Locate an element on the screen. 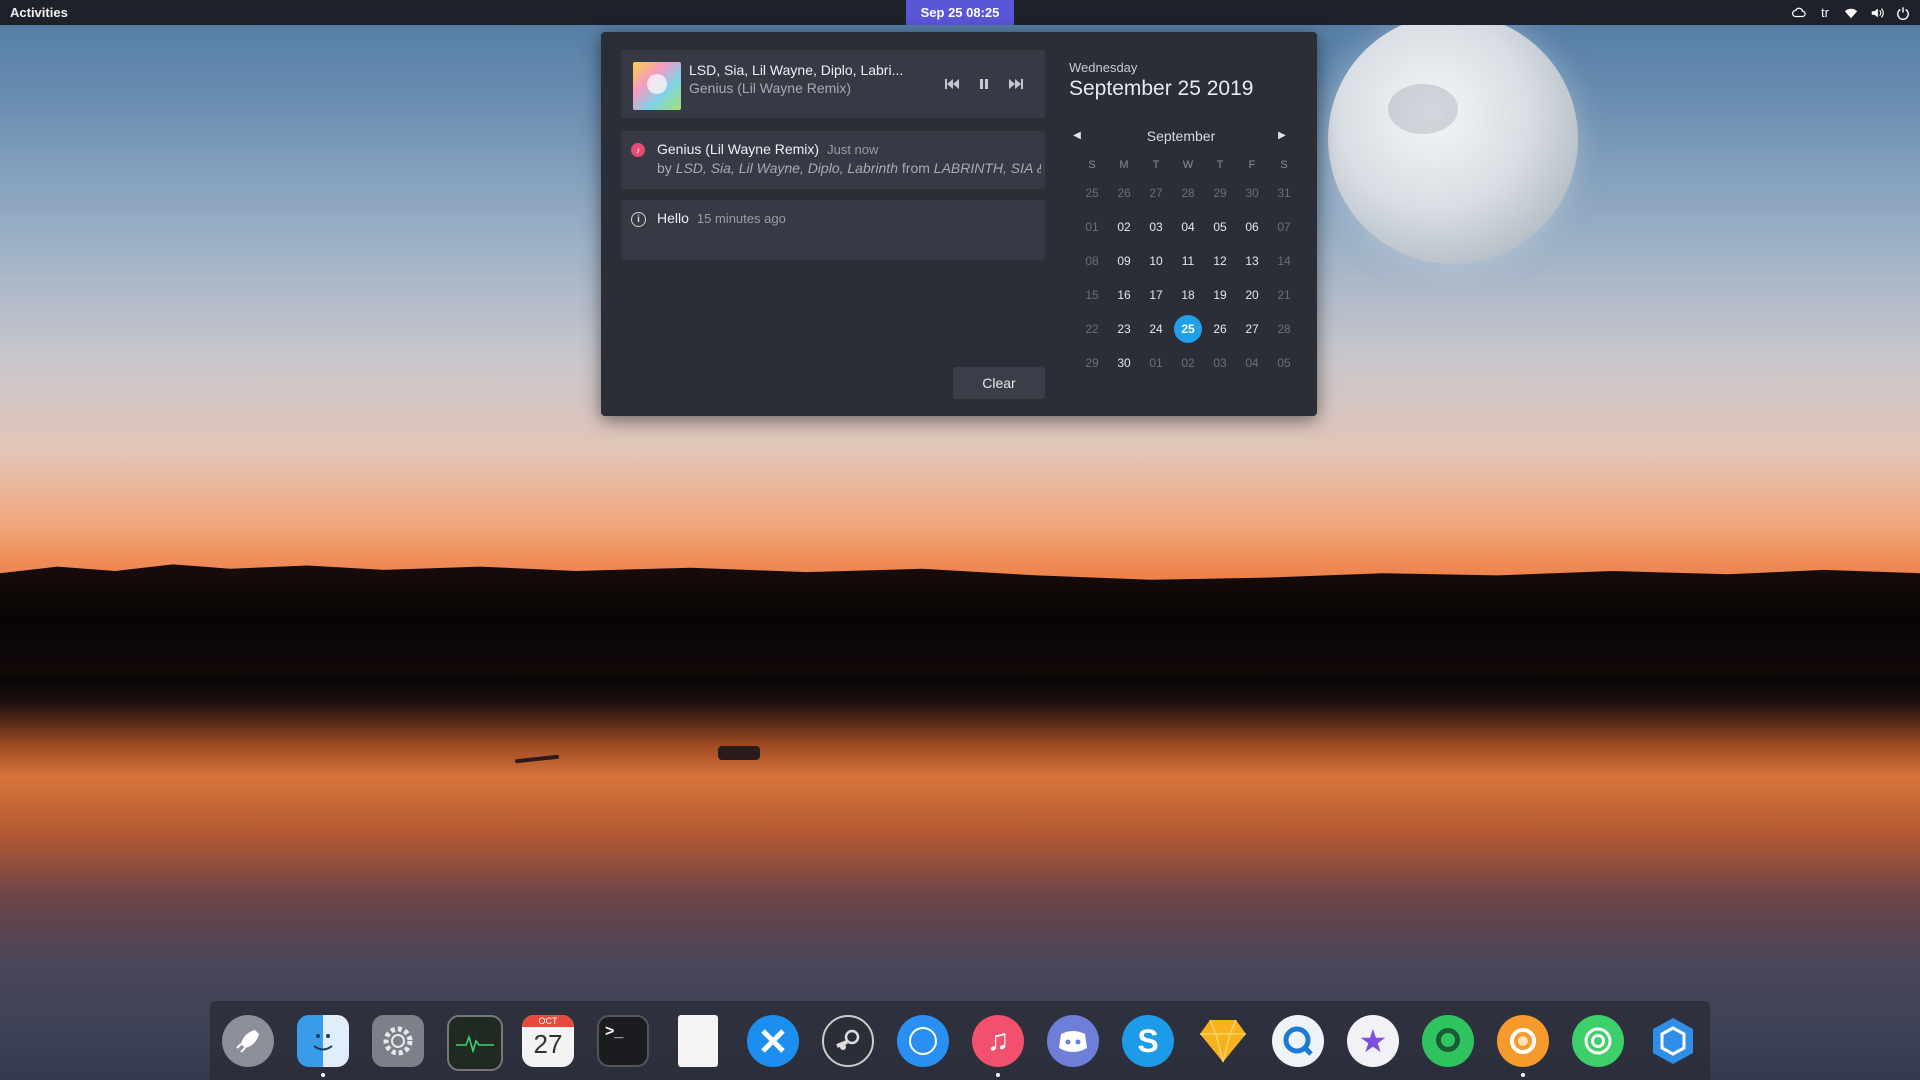 The width and height of the screenshot is (1920, 1080). calendar-day: 13 is located at coordinates (1252, 261).